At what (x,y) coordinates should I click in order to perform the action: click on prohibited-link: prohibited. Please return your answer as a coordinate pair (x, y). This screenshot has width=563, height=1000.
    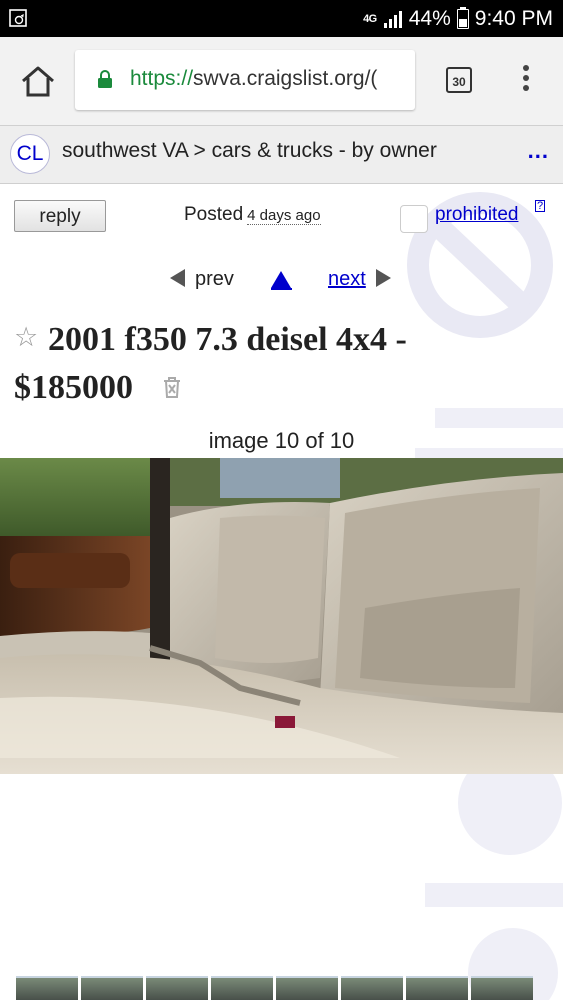
    Looking at the image, I should click on (476, 215).